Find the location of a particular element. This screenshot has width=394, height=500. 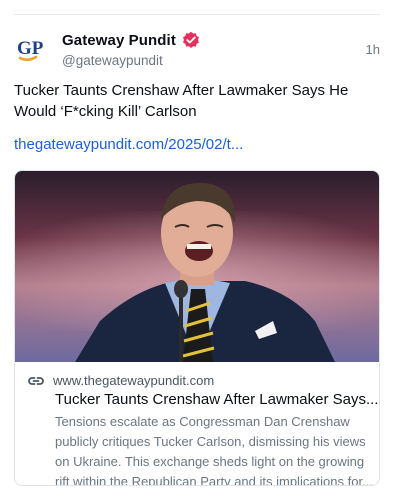

gateway-pundit-logo-icon: GP is located at coordinates (30, 50).